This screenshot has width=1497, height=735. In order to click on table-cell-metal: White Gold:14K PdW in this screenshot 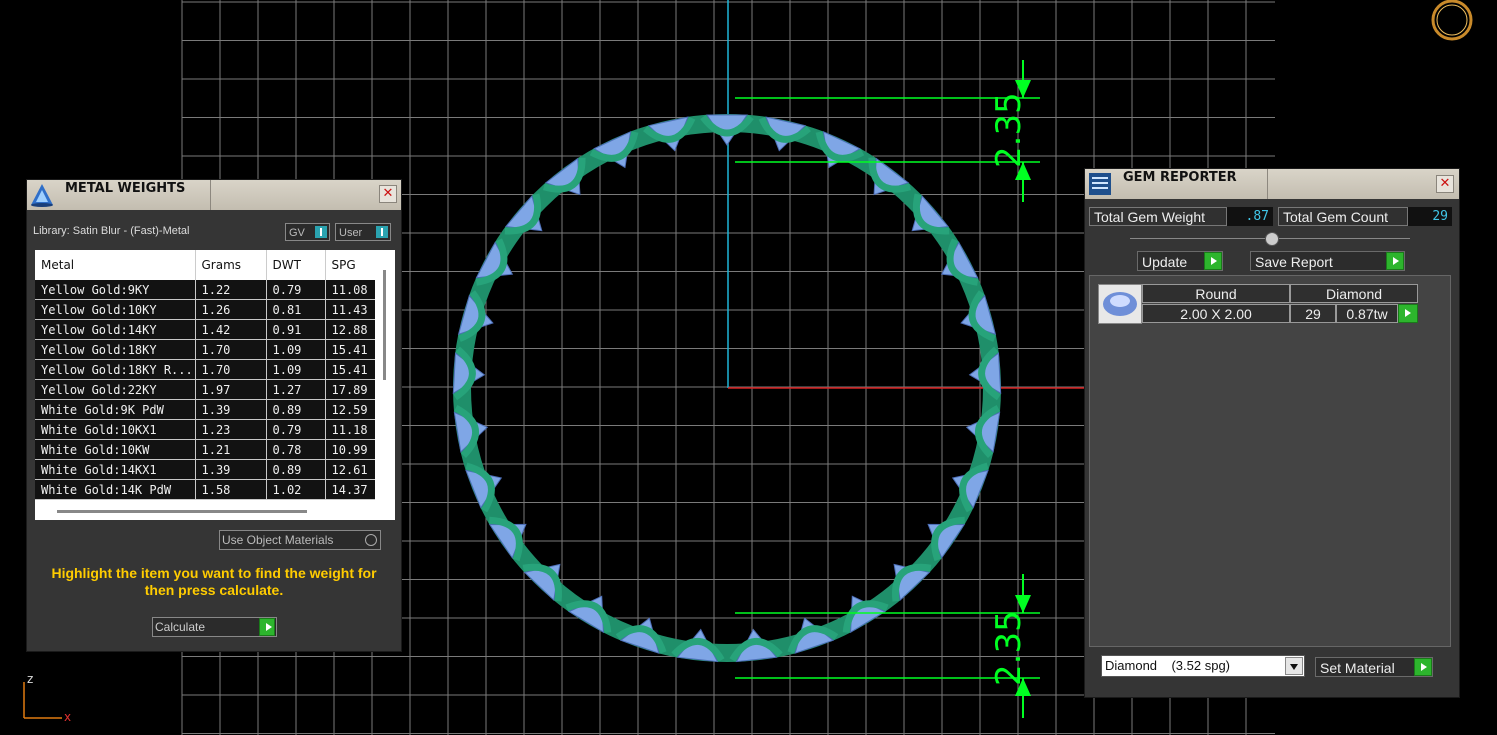, I will do `click(115, 489)`.